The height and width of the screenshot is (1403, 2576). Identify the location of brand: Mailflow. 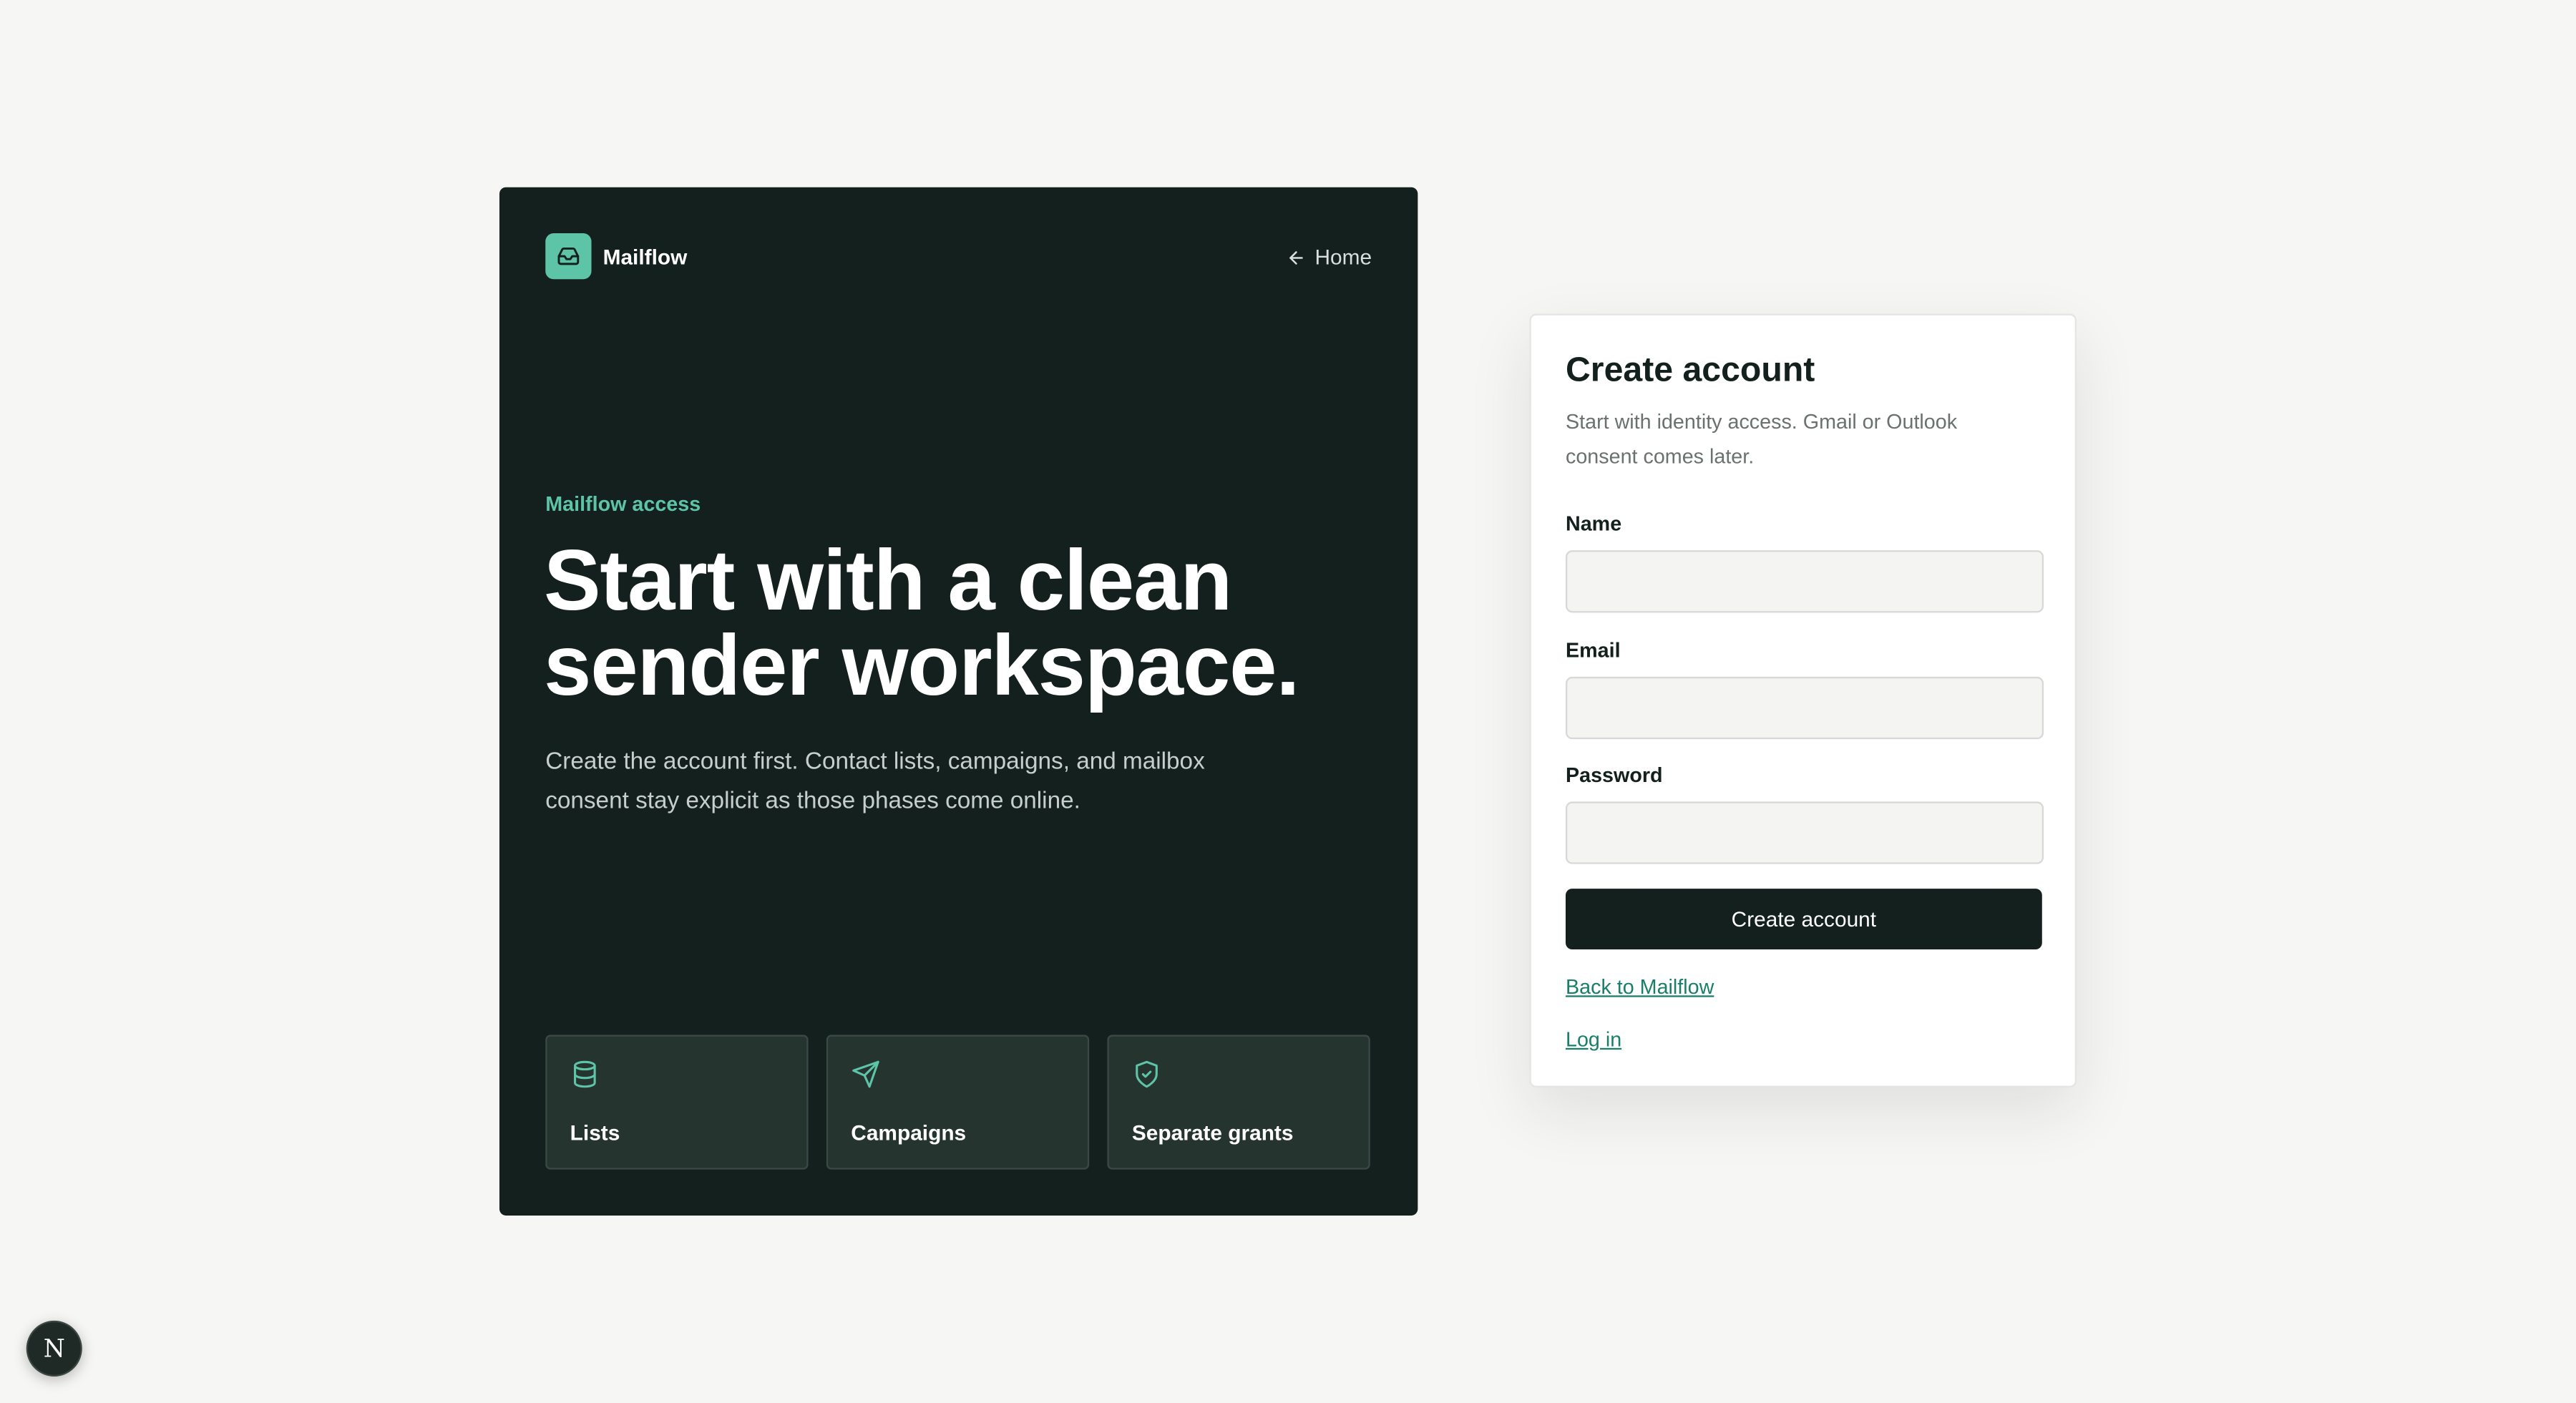
(616, 256).